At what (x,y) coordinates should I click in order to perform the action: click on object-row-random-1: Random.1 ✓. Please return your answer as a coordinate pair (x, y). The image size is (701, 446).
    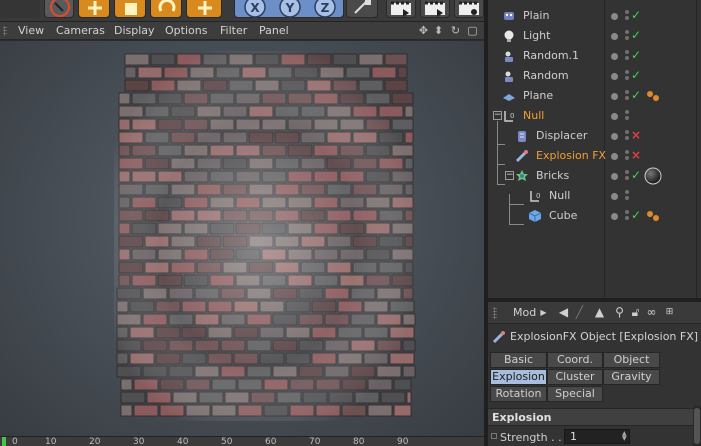
    Looking at the image, I should click on (594, 56).